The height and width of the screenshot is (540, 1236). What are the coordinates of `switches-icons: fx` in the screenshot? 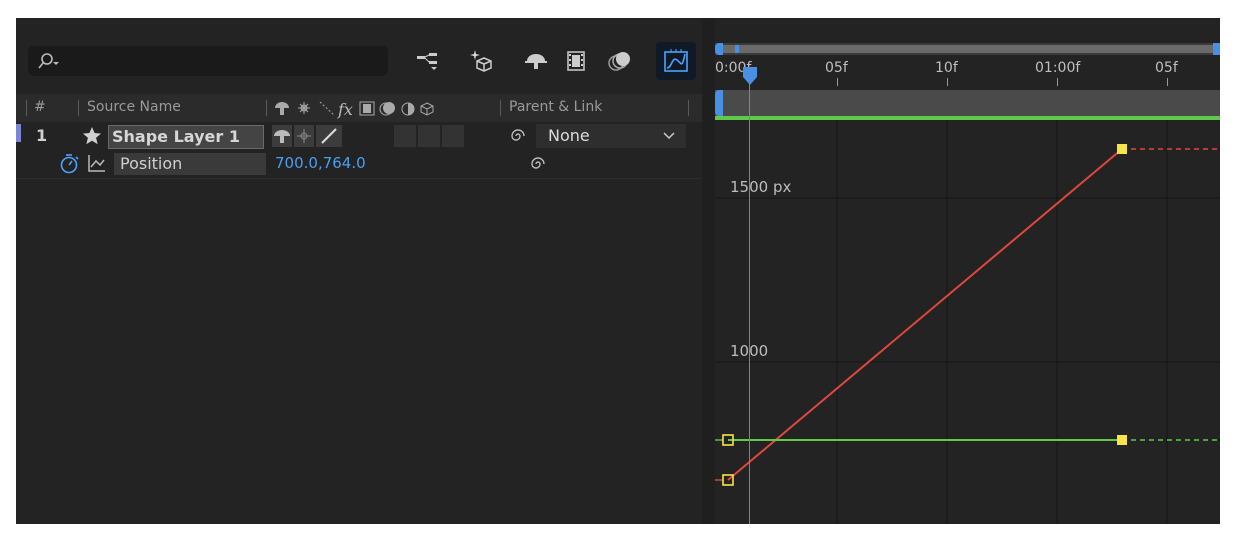 It's located at (354, 109).